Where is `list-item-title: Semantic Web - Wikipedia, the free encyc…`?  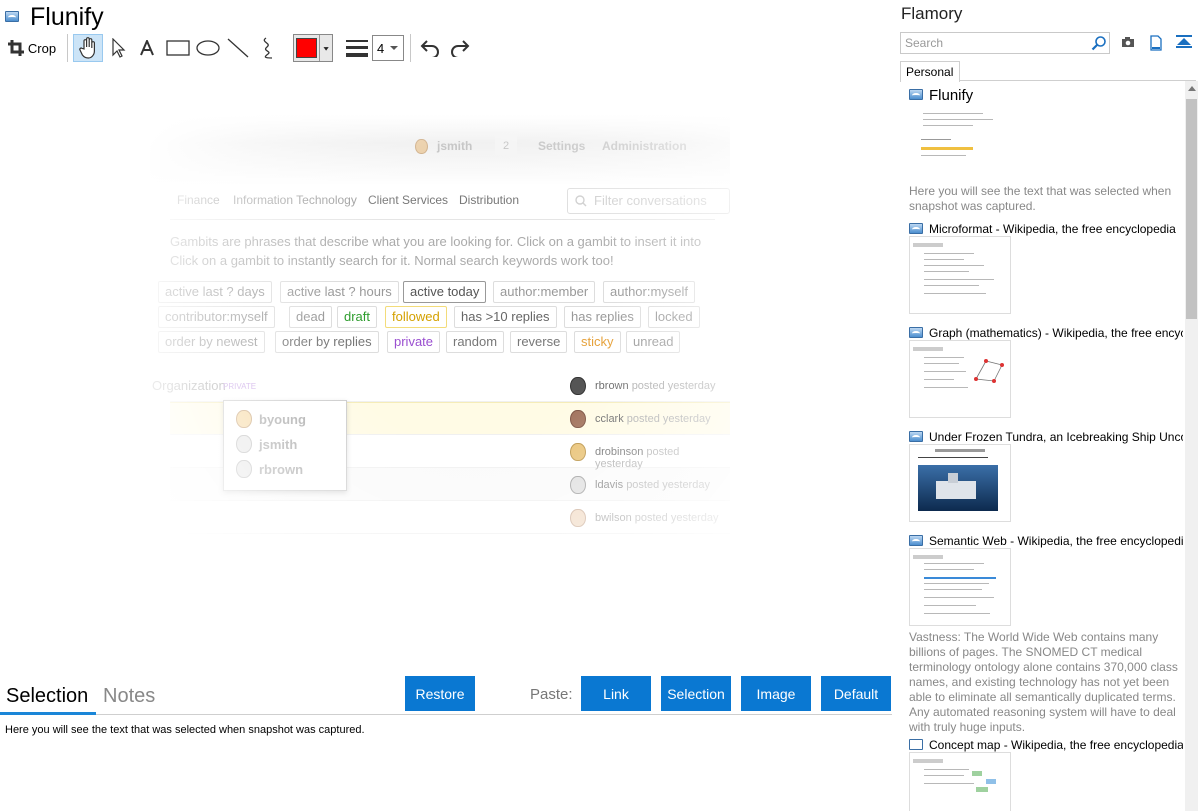 list-item-title: Semantic Web - Wikipedia, the free encyc… is located at coordinates (1056, 541).